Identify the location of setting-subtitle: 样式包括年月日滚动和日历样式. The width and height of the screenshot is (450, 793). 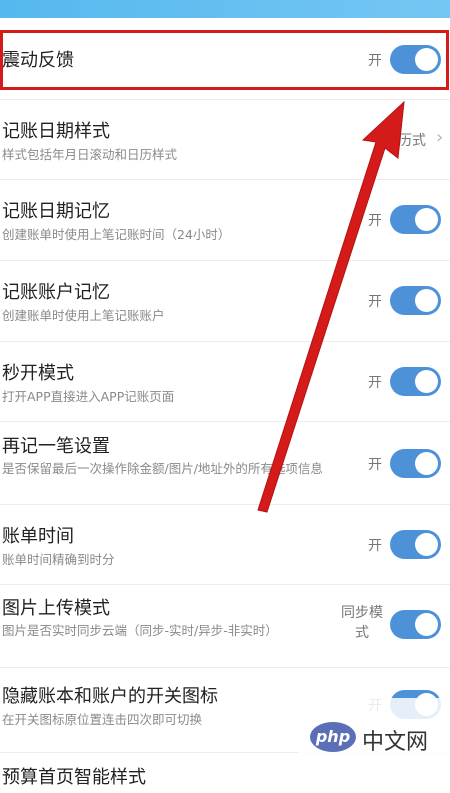
(90, 154).